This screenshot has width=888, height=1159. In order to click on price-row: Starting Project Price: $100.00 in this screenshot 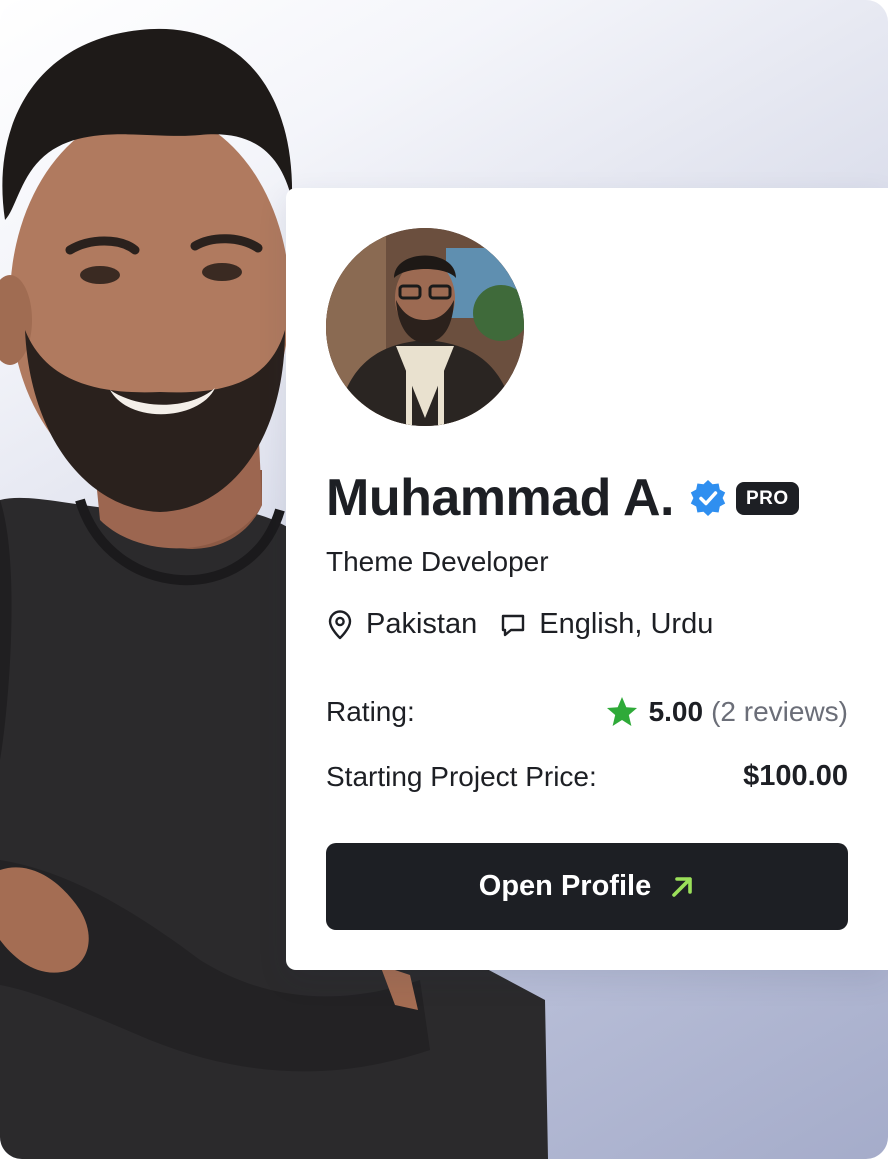, I will do `click(587, 776)`.